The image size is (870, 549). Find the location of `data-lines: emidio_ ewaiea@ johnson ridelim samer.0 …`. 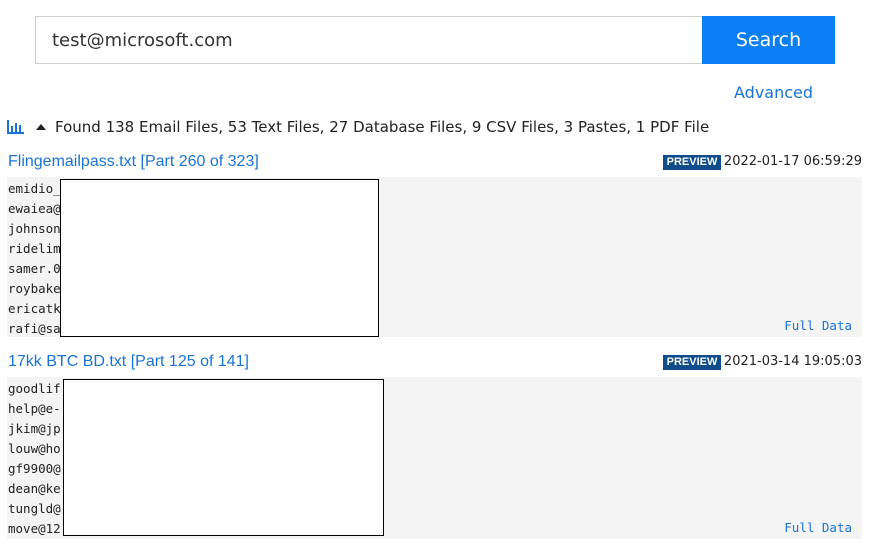

data-lines: emidio_ ewaiea@ johnson ridelim samer.0 … is located at coordinates (34, 258).